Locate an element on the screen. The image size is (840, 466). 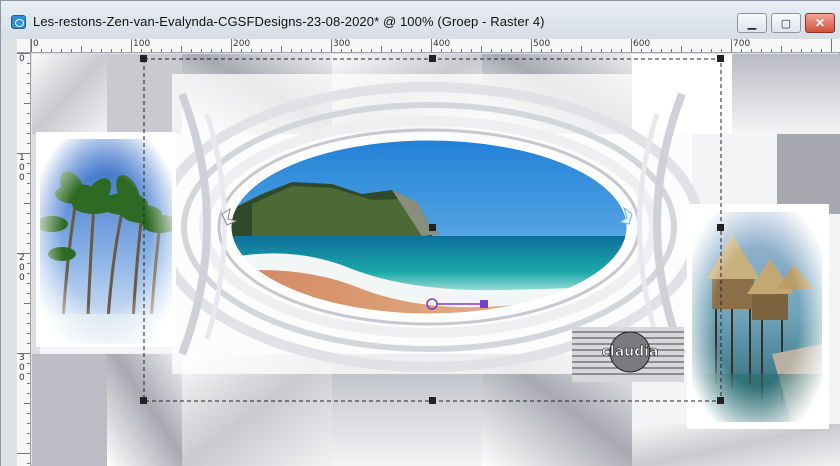
ruler-h-label: 500 is located at coordinates (542, 44).